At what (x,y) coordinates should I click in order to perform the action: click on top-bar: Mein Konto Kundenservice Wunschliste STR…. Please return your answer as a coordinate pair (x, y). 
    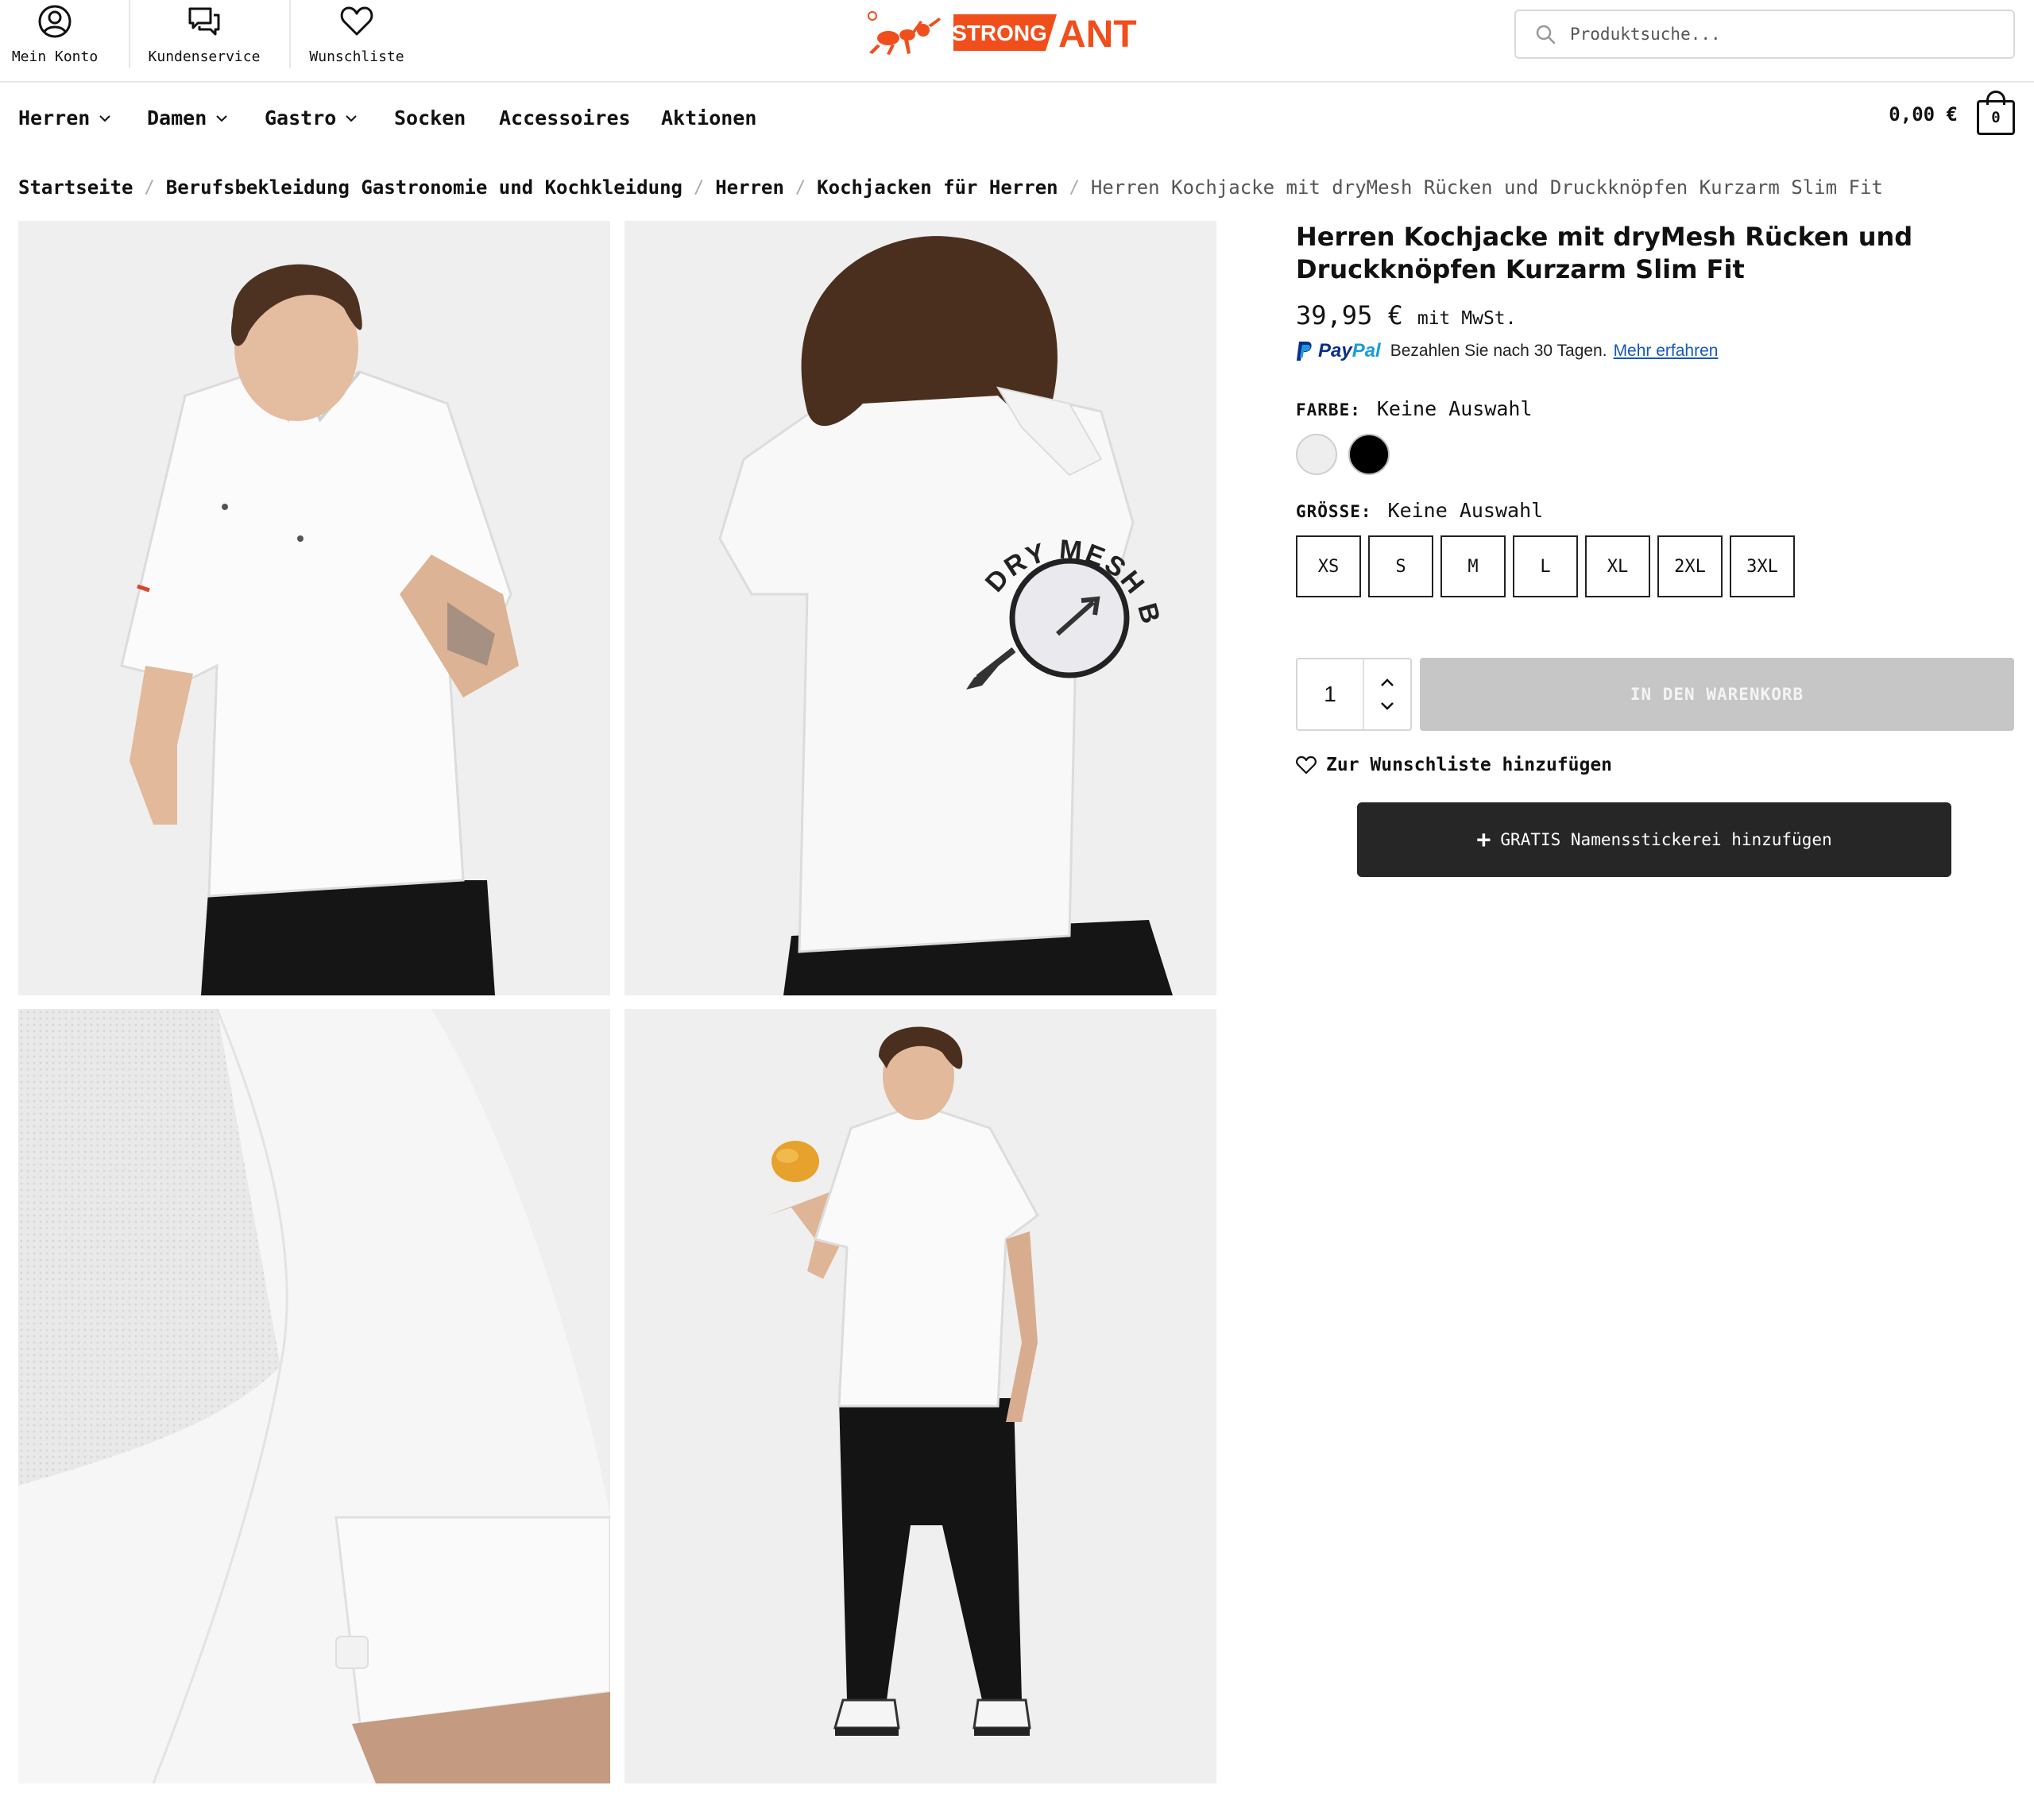
    Looking at the image, I should click on (1017, 41).